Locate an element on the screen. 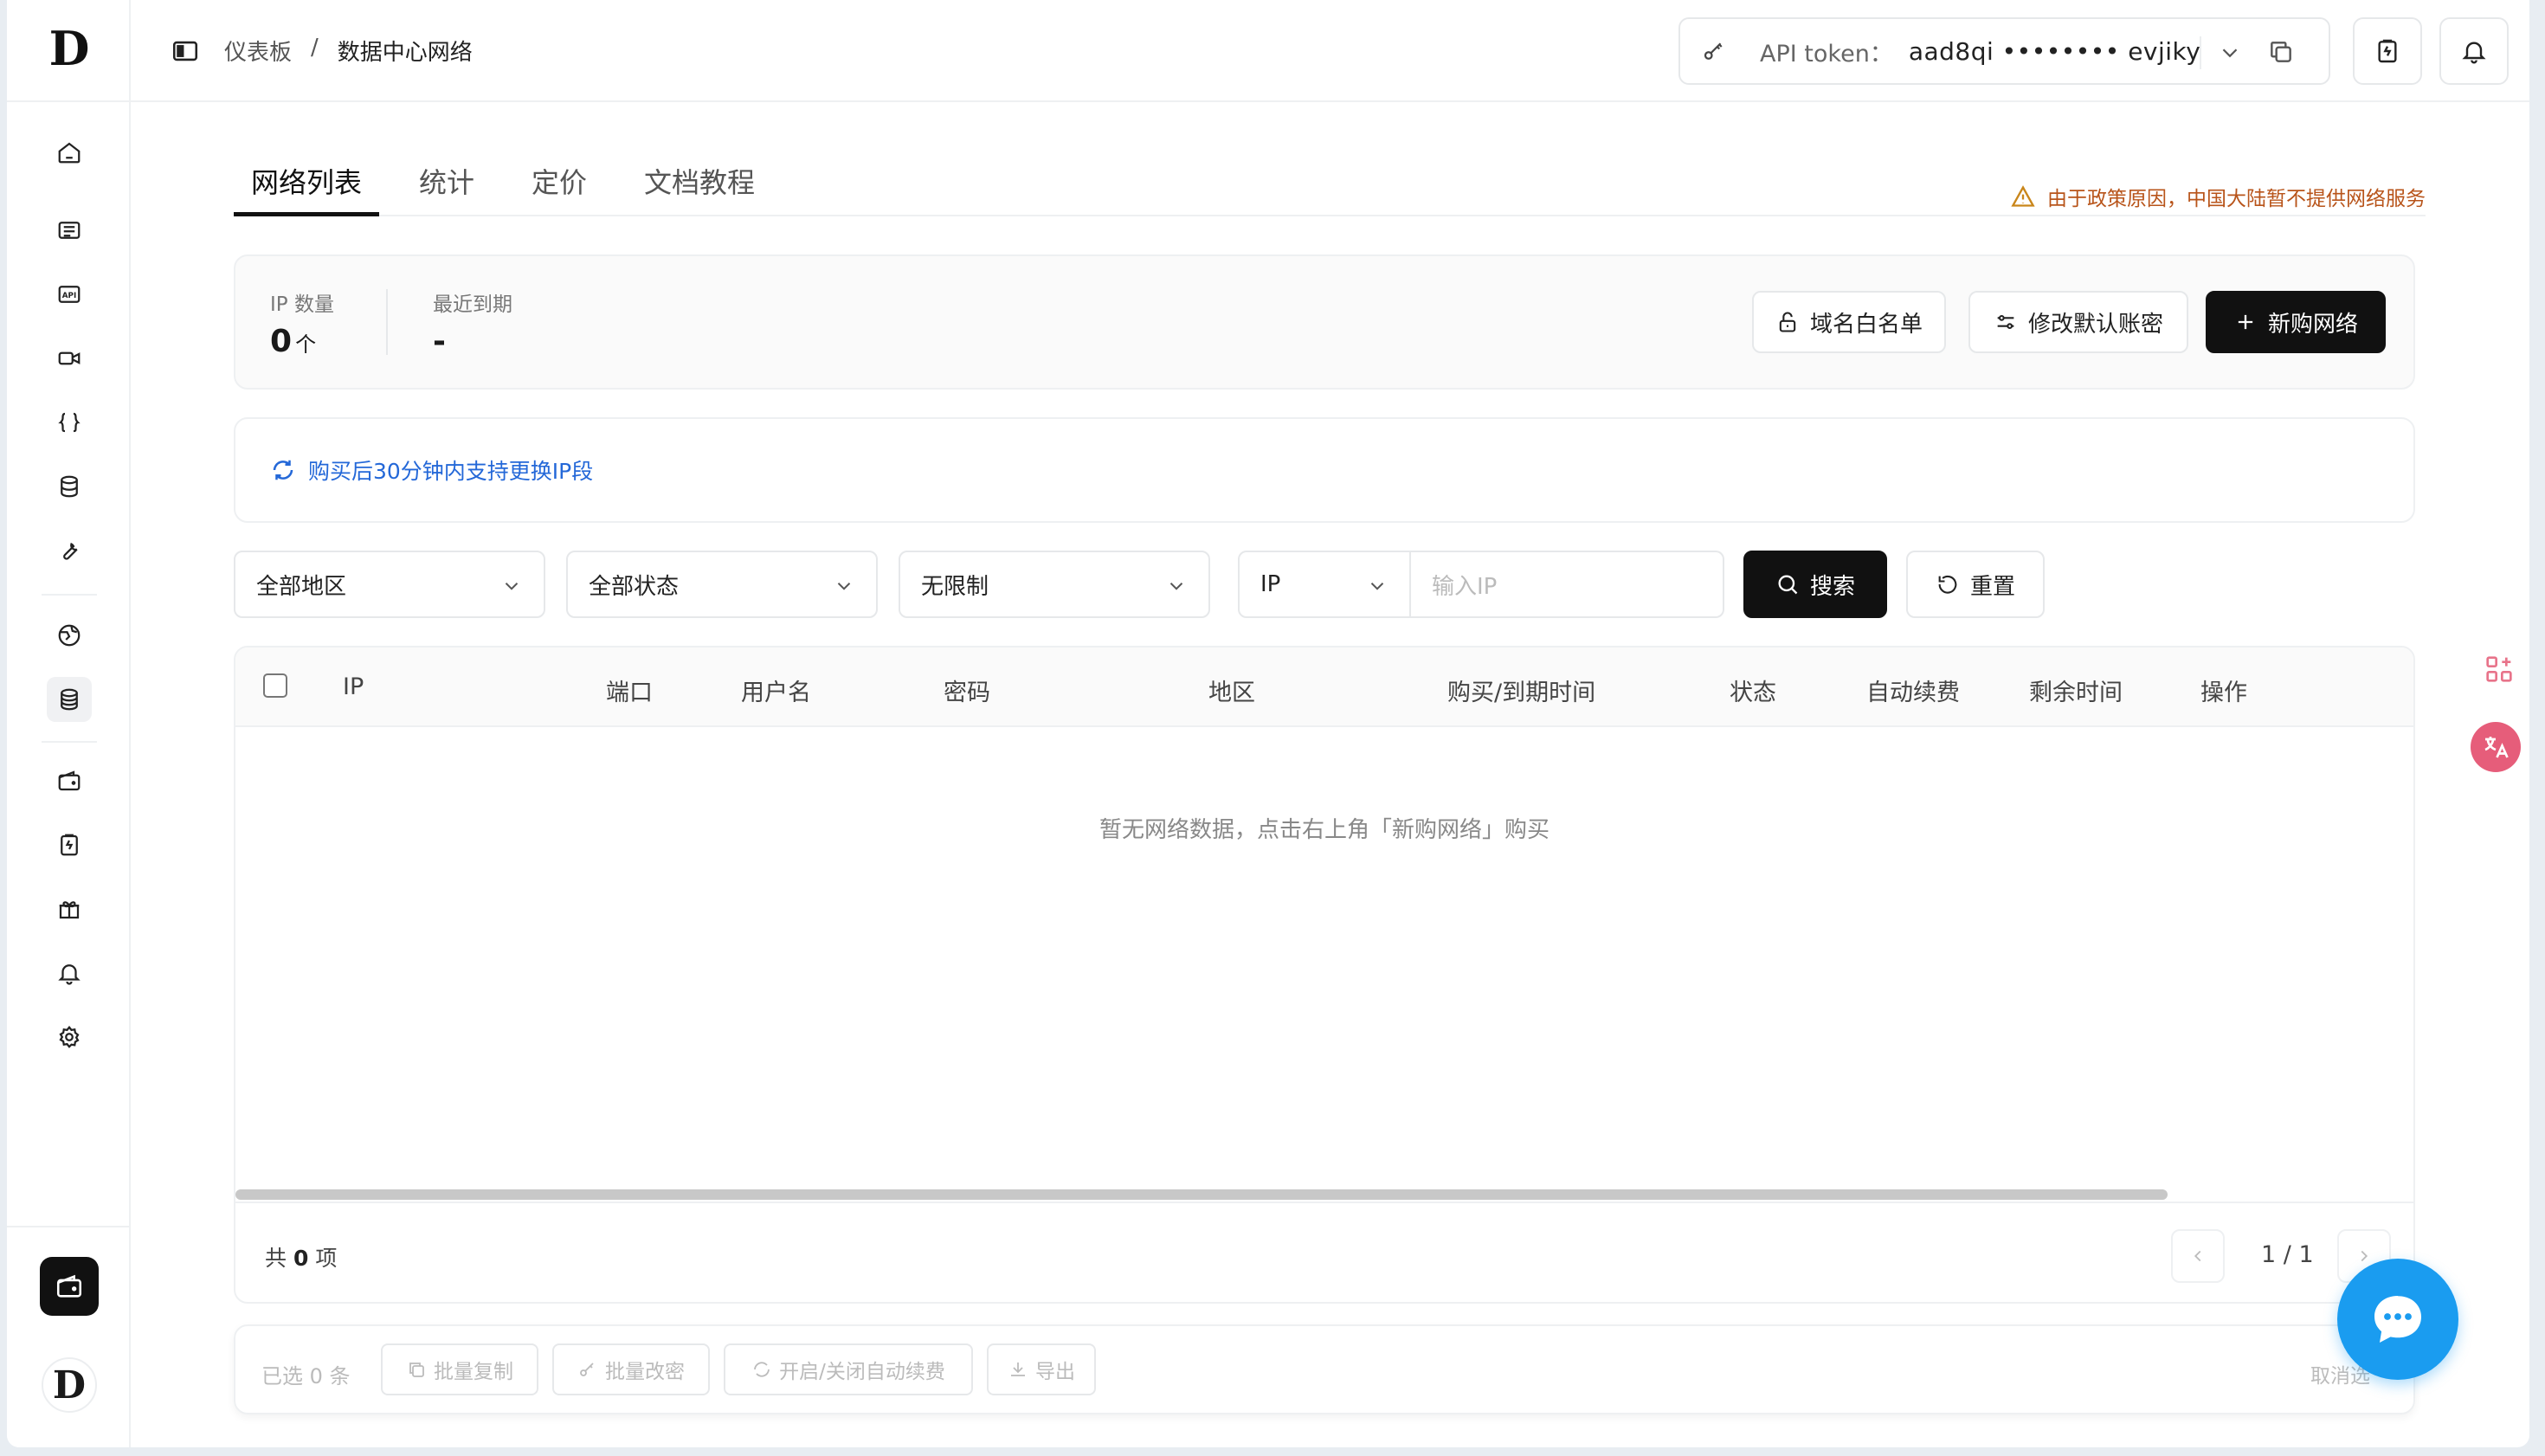  domain-whitelist-button: 域名白名单 is located at coordinates (1849, 322).